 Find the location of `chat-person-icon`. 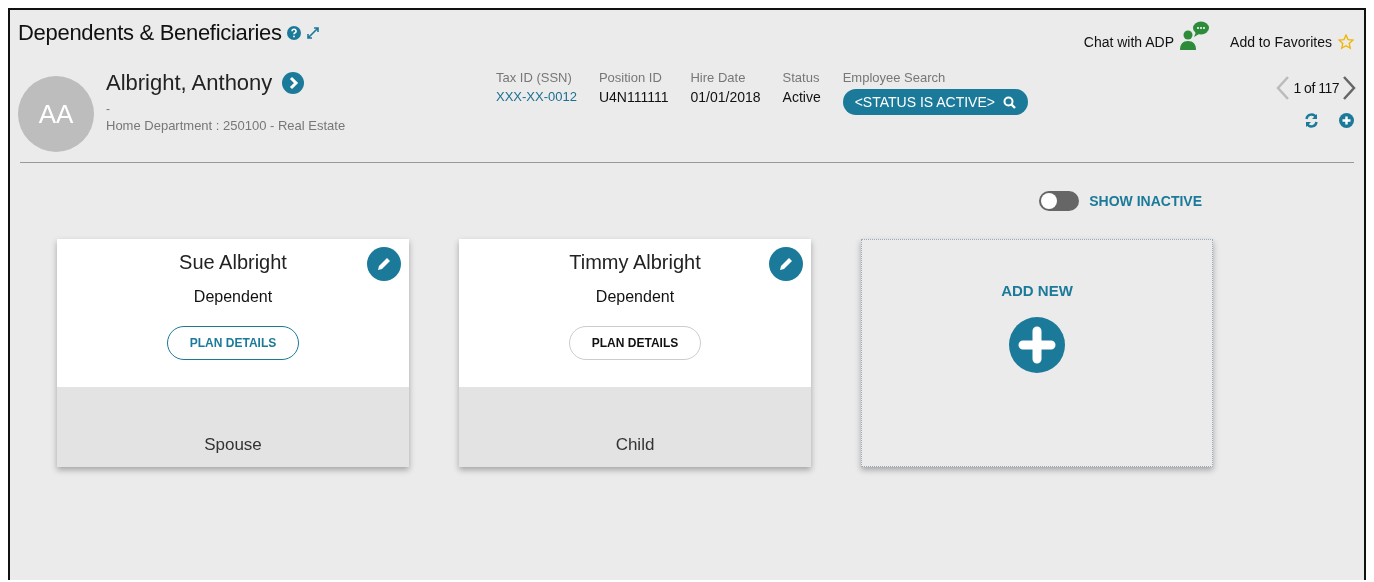

chat-person-icon is located at coordinates (1195, 35).